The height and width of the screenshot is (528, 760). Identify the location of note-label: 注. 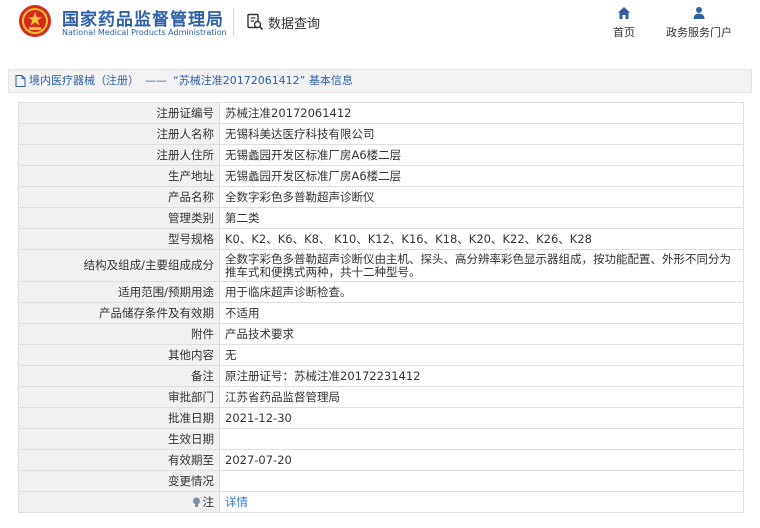
(208, 501).